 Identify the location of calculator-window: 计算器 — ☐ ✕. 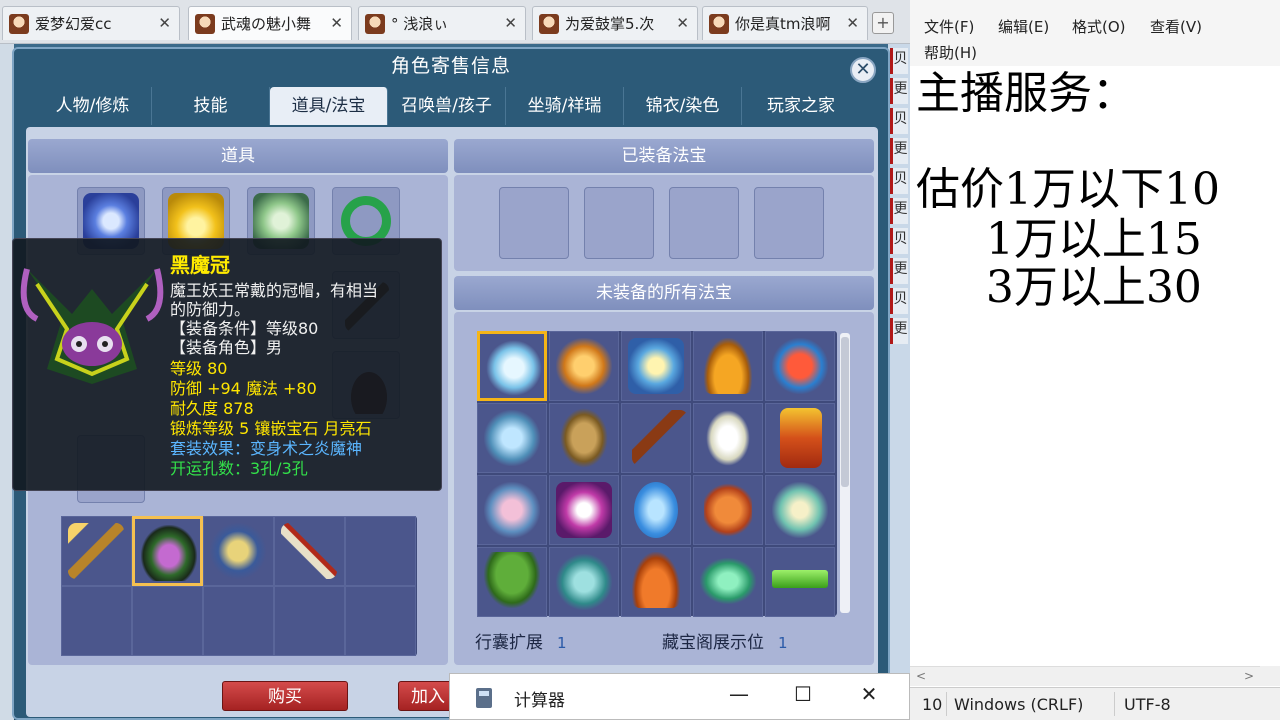
(679, 696).